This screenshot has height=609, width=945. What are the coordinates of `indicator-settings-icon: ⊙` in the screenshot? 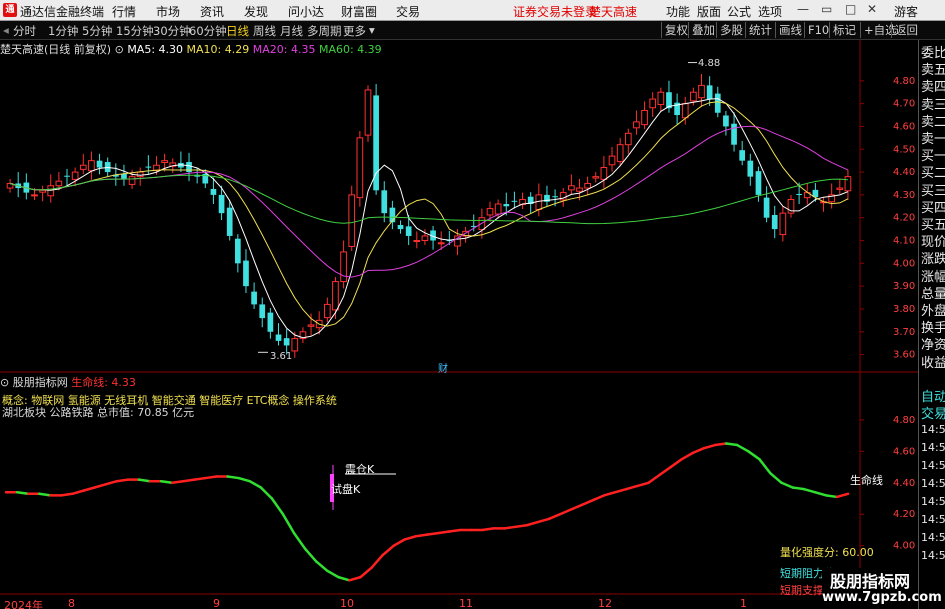 It's located at (6, 382).